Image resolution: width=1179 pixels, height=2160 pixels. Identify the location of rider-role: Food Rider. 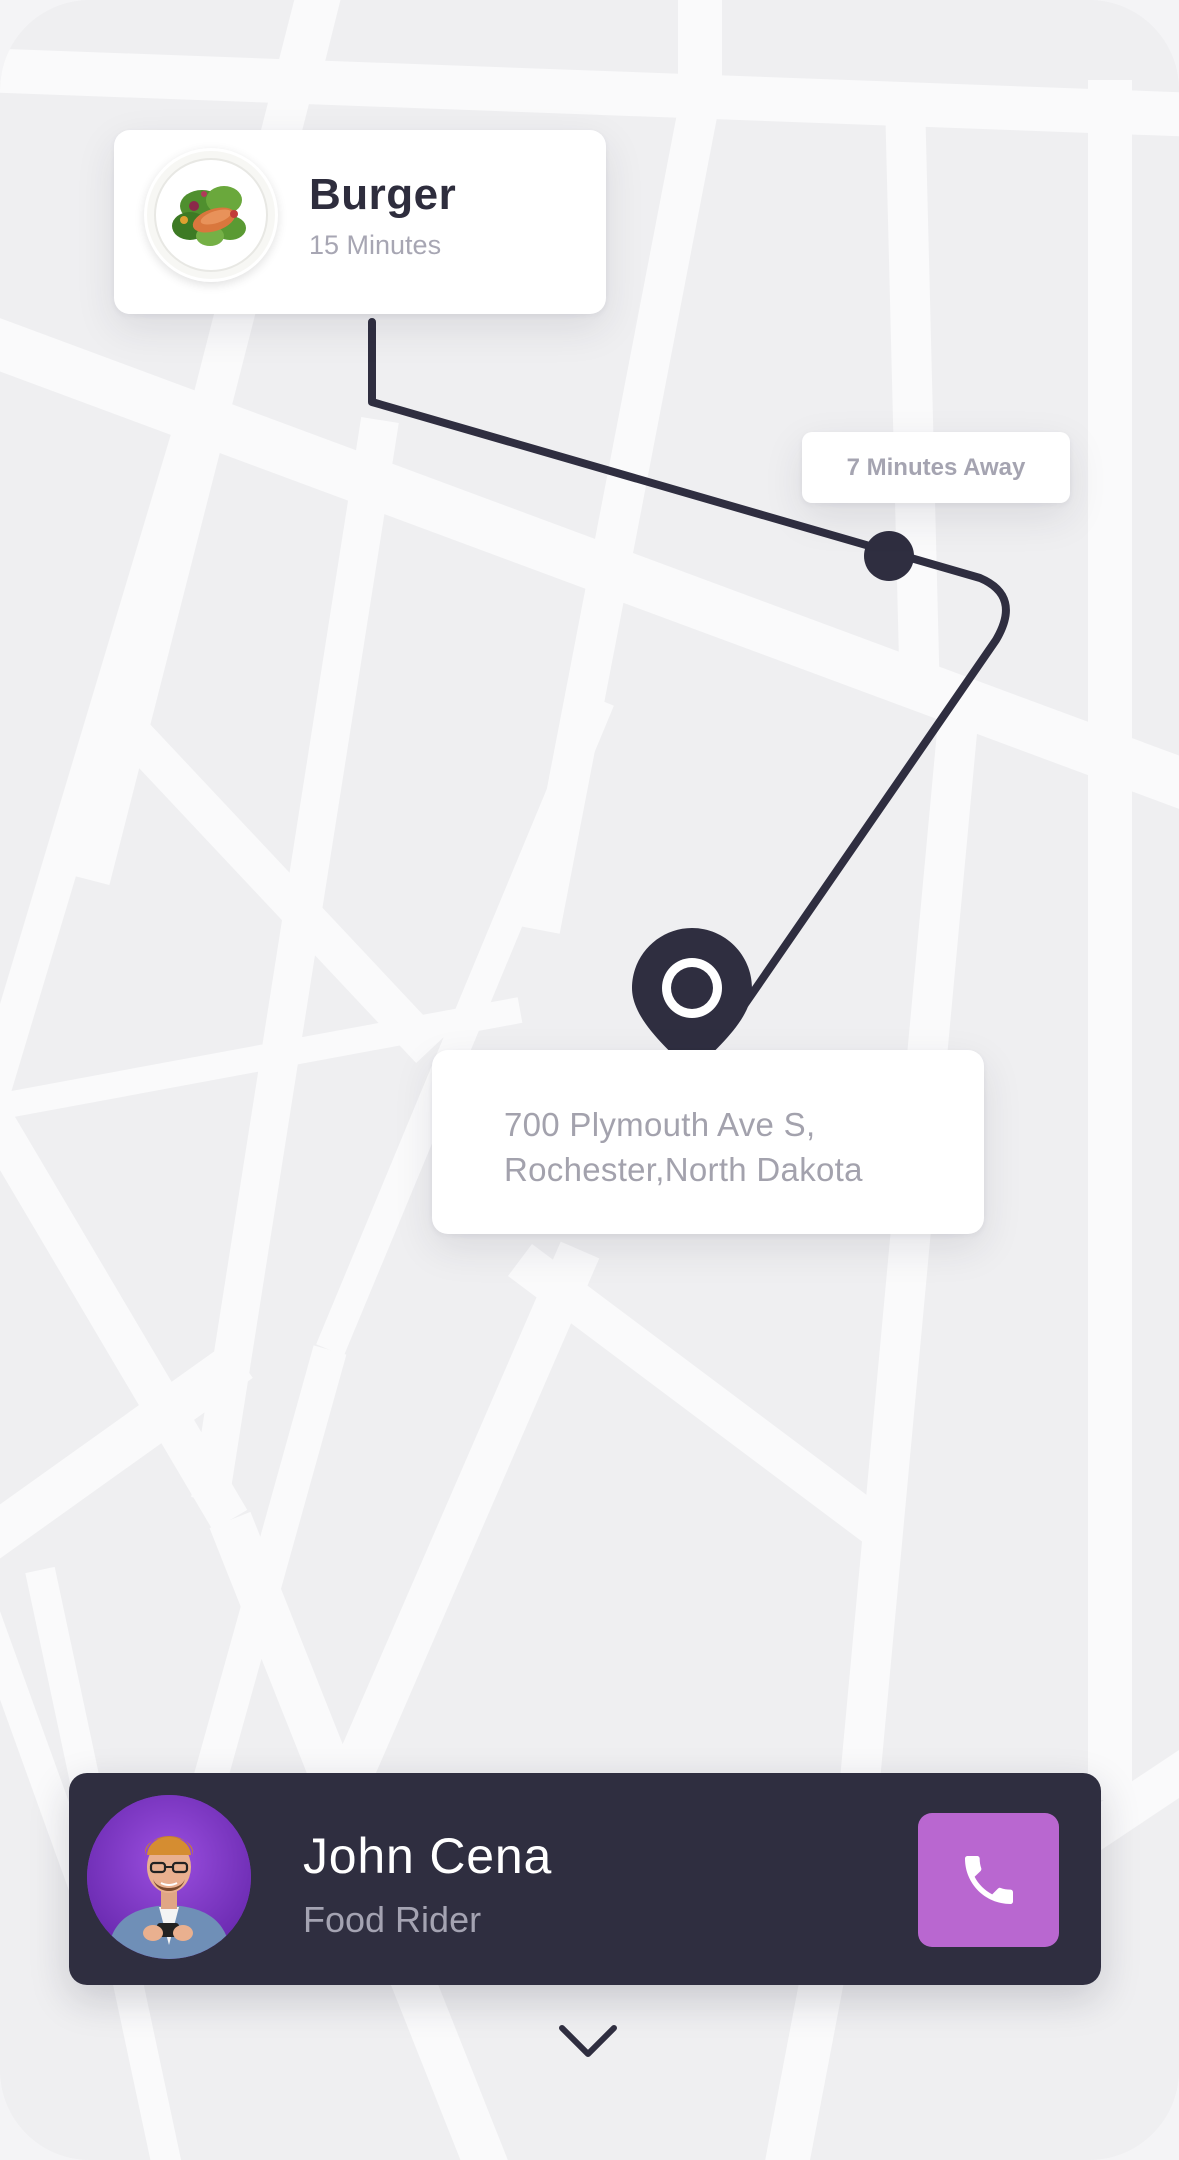
(392, 1919).